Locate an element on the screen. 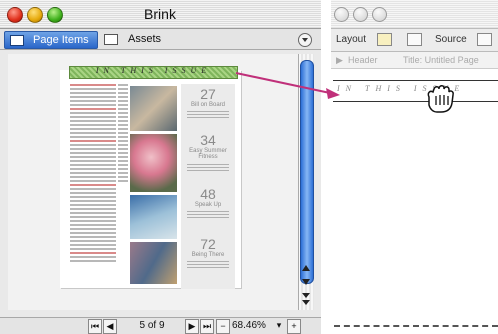 The height and width of the screenshot is (334, 498). tab-bar: Page Items Assets is located at coordinates (160, 39).